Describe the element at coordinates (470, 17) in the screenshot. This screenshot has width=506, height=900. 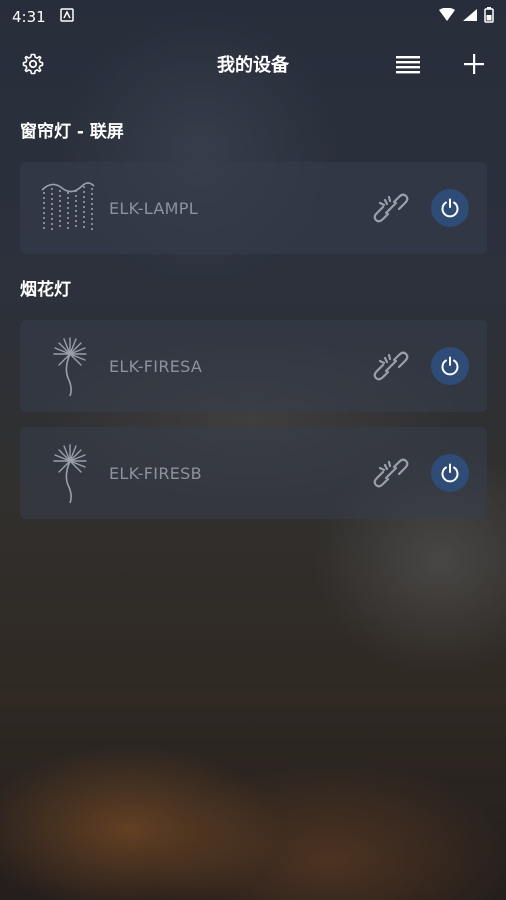
I see `signal-icon` at that location.